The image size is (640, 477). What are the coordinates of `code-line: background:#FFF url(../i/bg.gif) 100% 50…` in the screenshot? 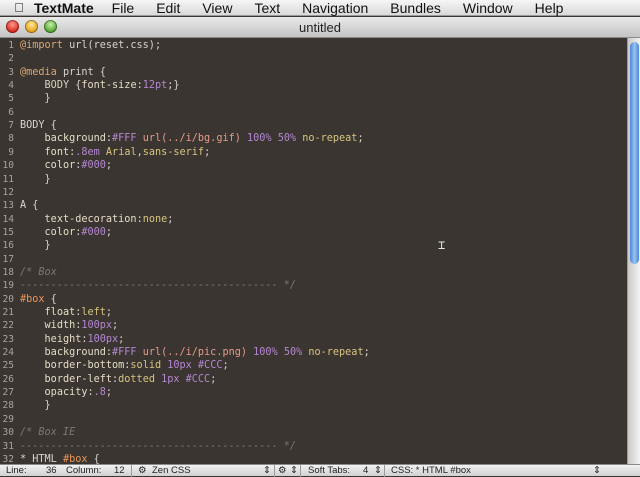 It's located at (192, 138).